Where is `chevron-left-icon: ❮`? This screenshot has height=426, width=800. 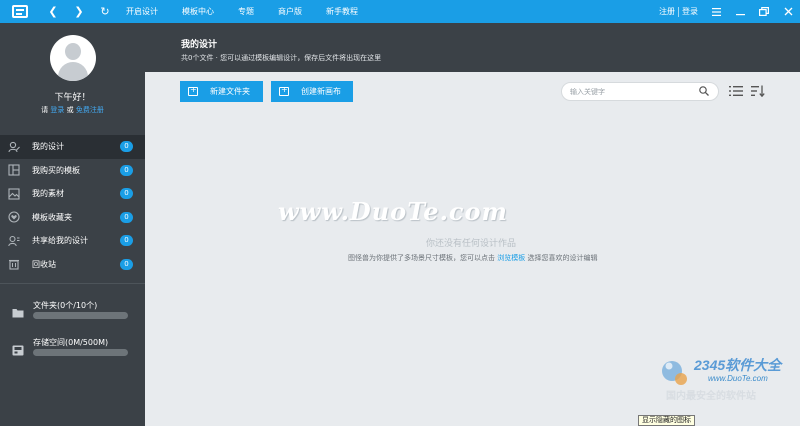 chevron-left-icon: ❮ is located at coordinates (53, 11).